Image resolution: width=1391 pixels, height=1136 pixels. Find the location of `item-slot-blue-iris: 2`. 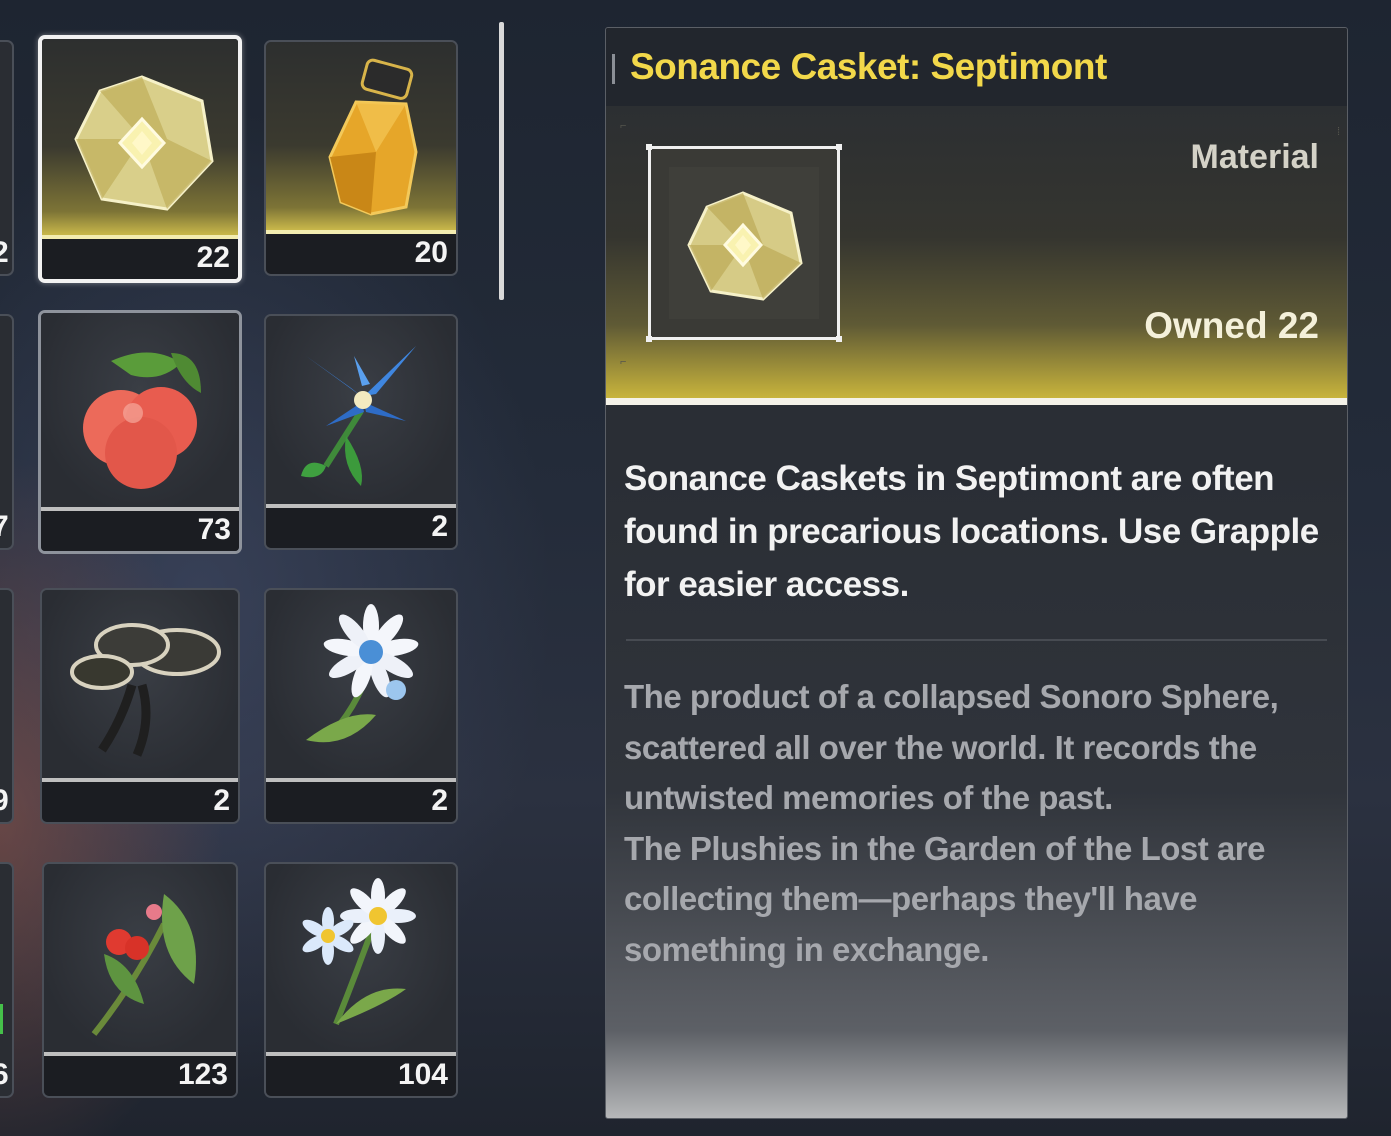

item-slot-blue-iris: 2 is located at coordinates (361, 432).